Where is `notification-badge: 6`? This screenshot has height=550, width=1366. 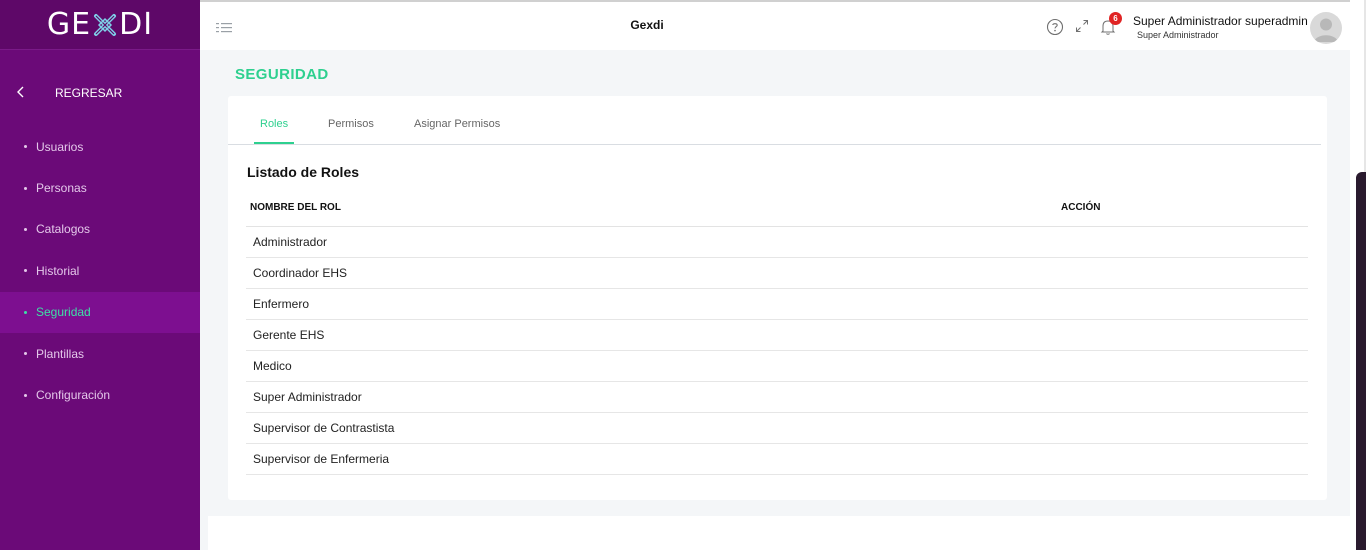
notification-badge: 6 is located at coordinates (1115, 18).